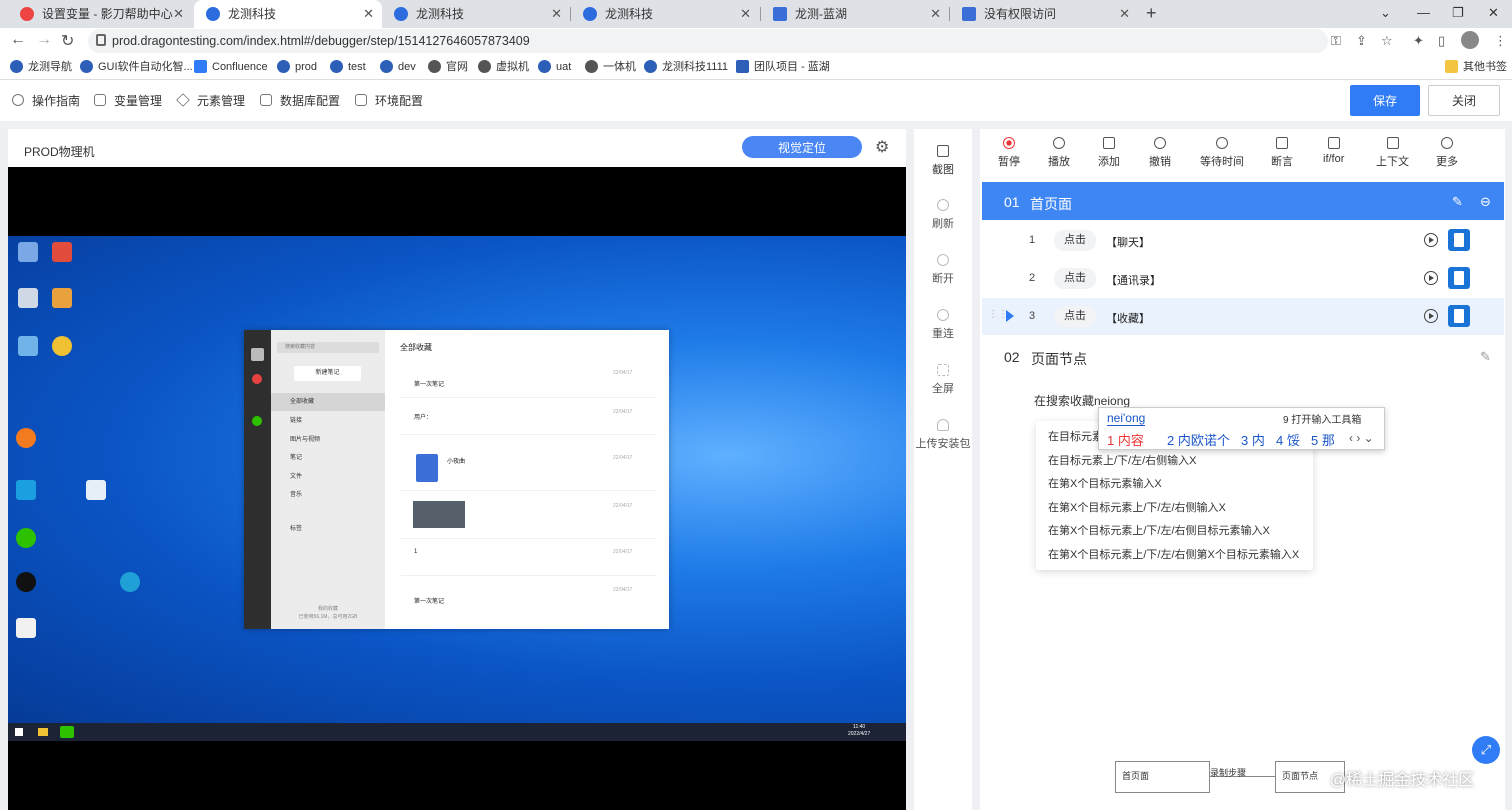 Image resolution: width=1512 pixels, height=810 pixels. I want to click on gear-icon: ⚙, so click(882, 147).